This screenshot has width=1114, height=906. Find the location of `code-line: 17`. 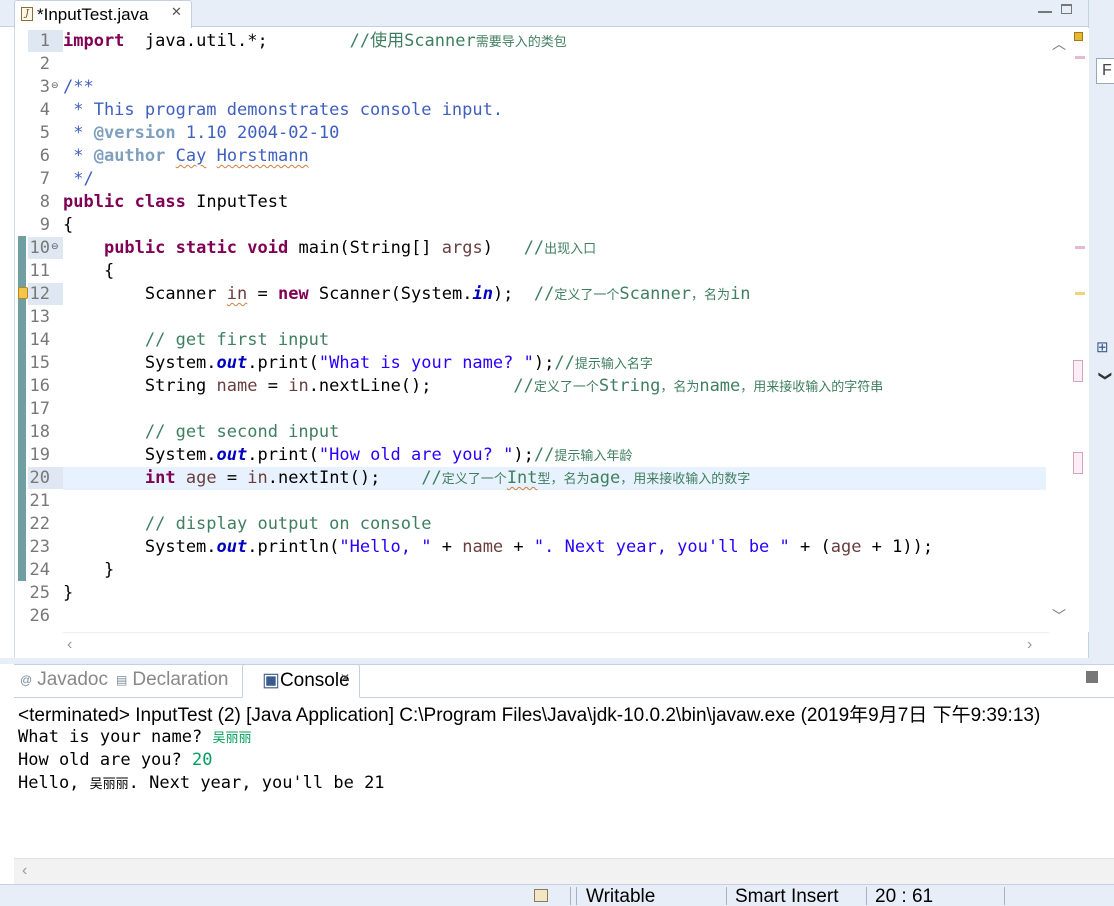

code-line: 17 is located at coordinates (531, 409).